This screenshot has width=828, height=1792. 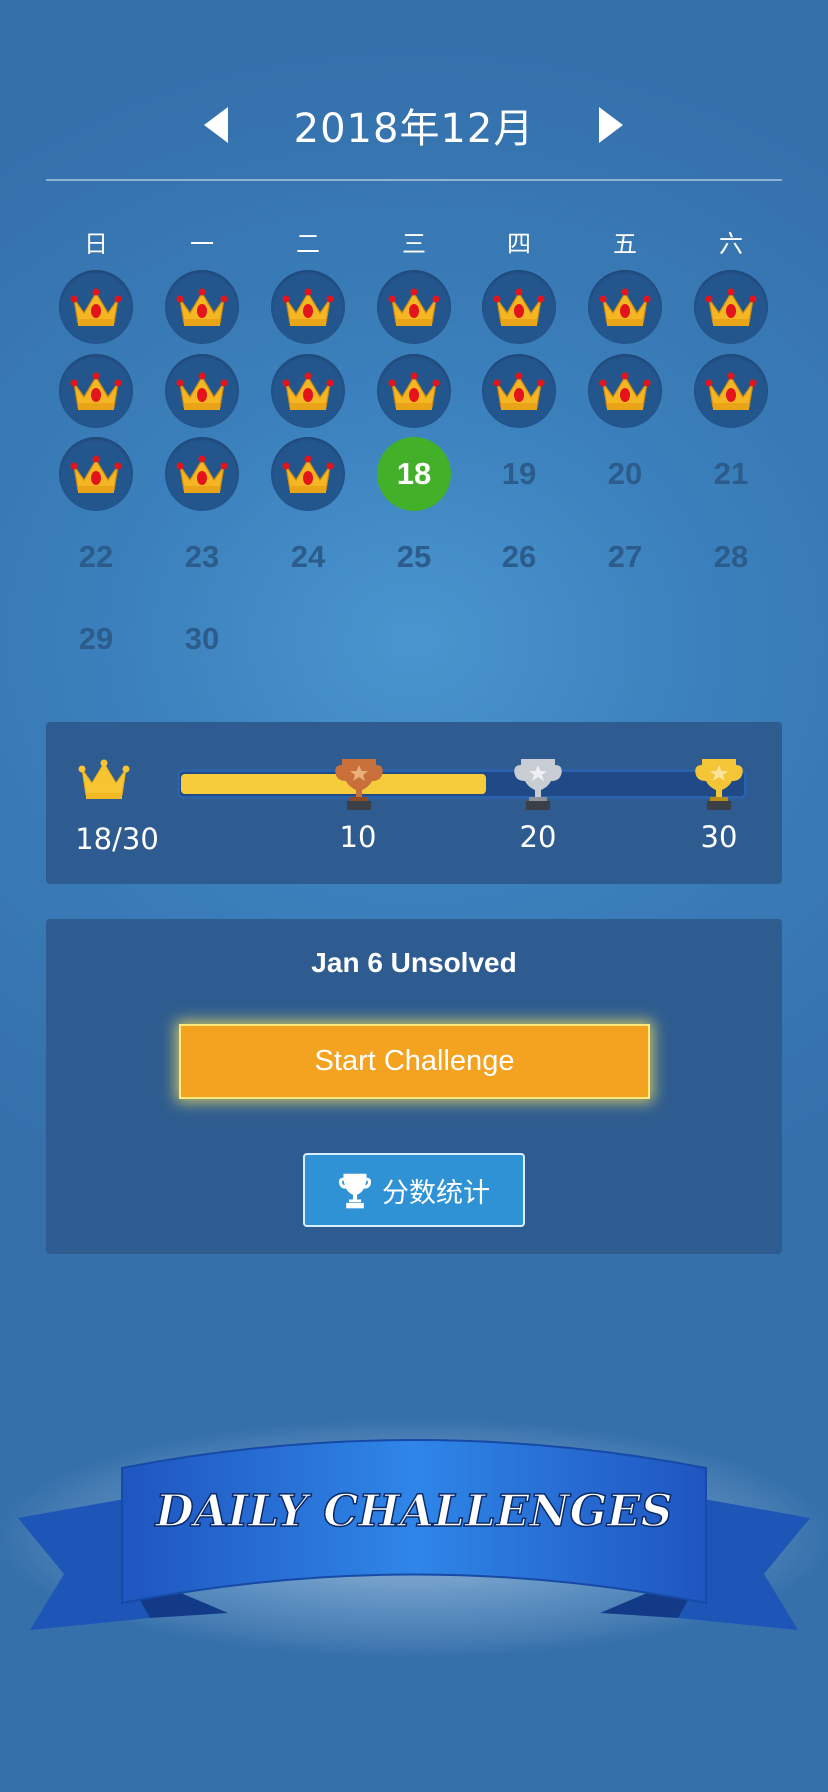 I want to click on milestone-label-20: 20, so click(x=538, y=837).